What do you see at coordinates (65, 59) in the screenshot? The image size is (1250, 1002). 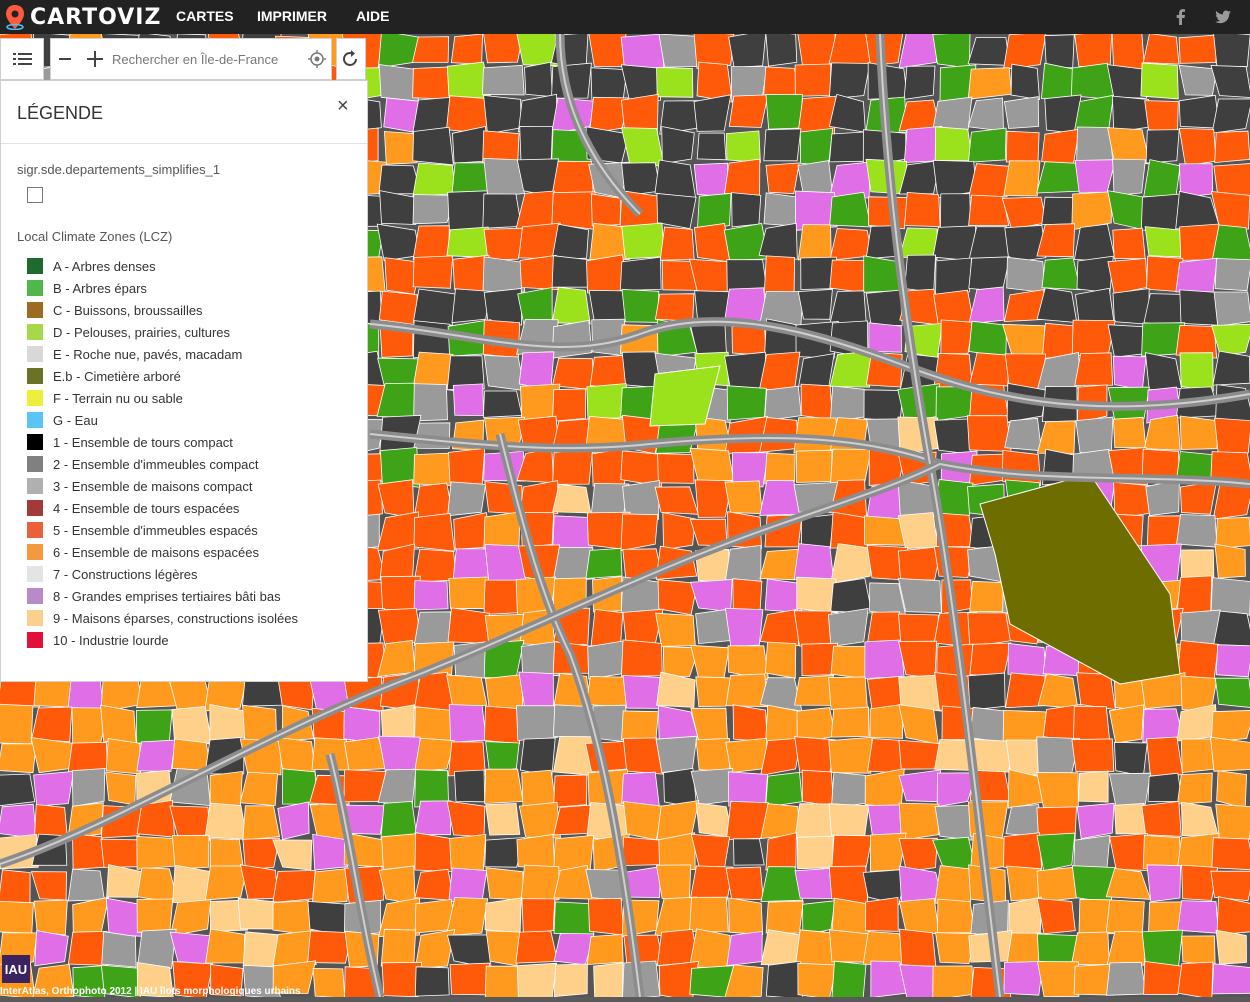 I see `zoom-out-icon` at bounding box center [65, 59].